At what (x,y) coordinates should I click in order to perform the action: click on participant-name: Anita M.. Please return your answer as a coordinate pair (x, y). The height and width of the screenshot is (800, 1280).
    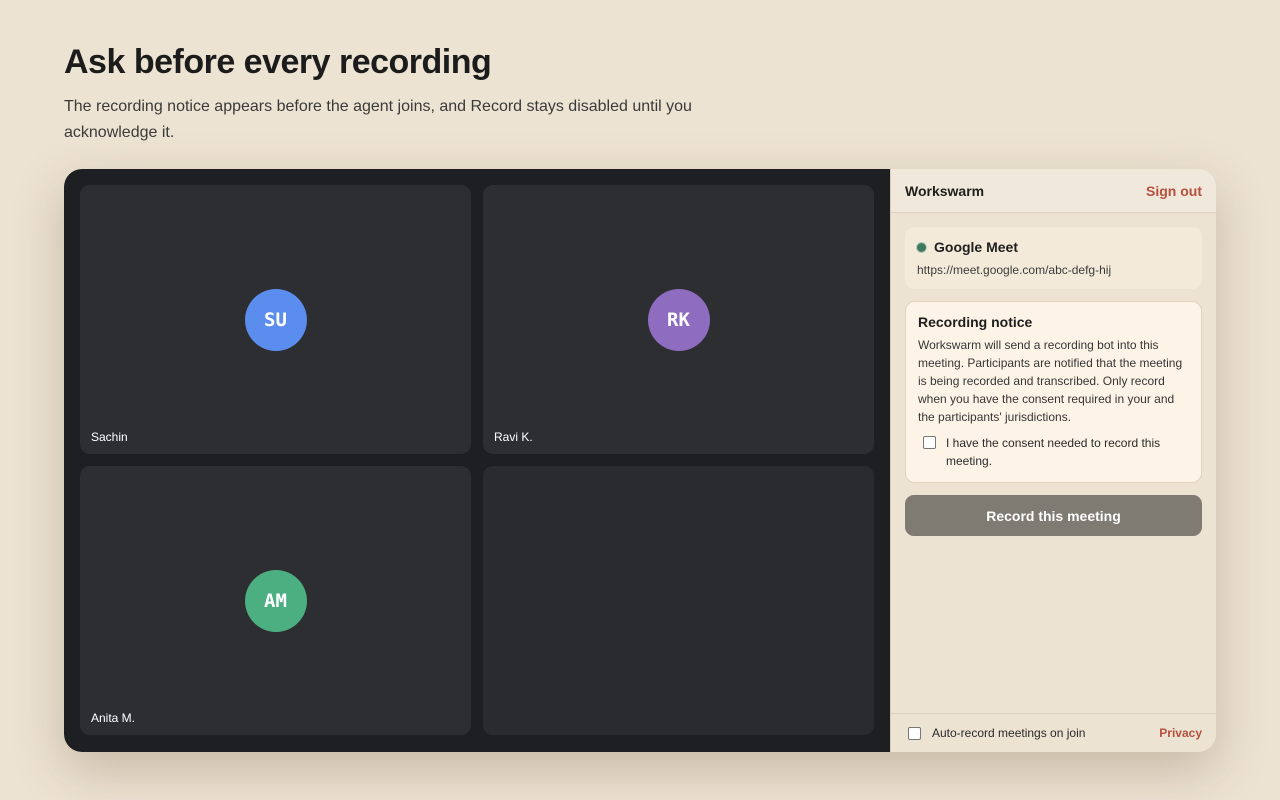
    Looking at the image, I should click on (113, 718).